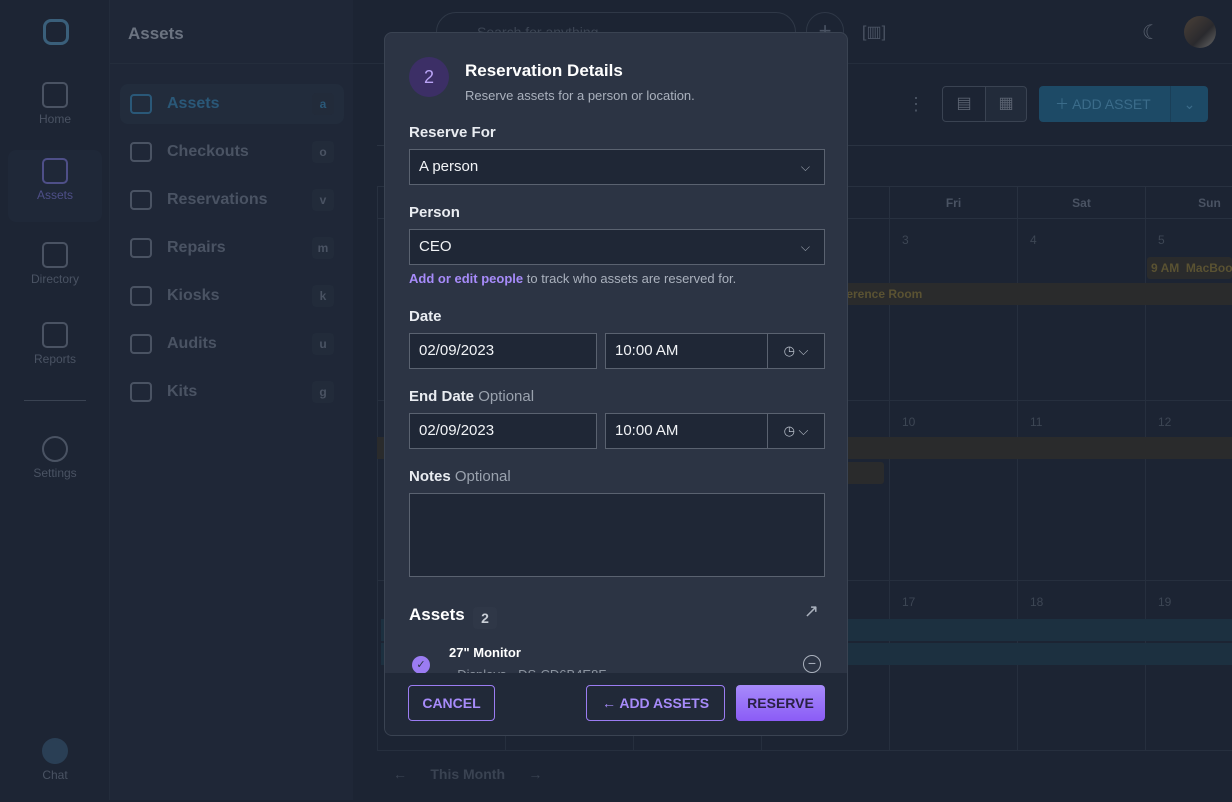 Image resolution: width=1232 pixels, height=802 pixels. Describe the element at coordinates (141, 392) in the screenshot. I see `cubes-icon` at that location.